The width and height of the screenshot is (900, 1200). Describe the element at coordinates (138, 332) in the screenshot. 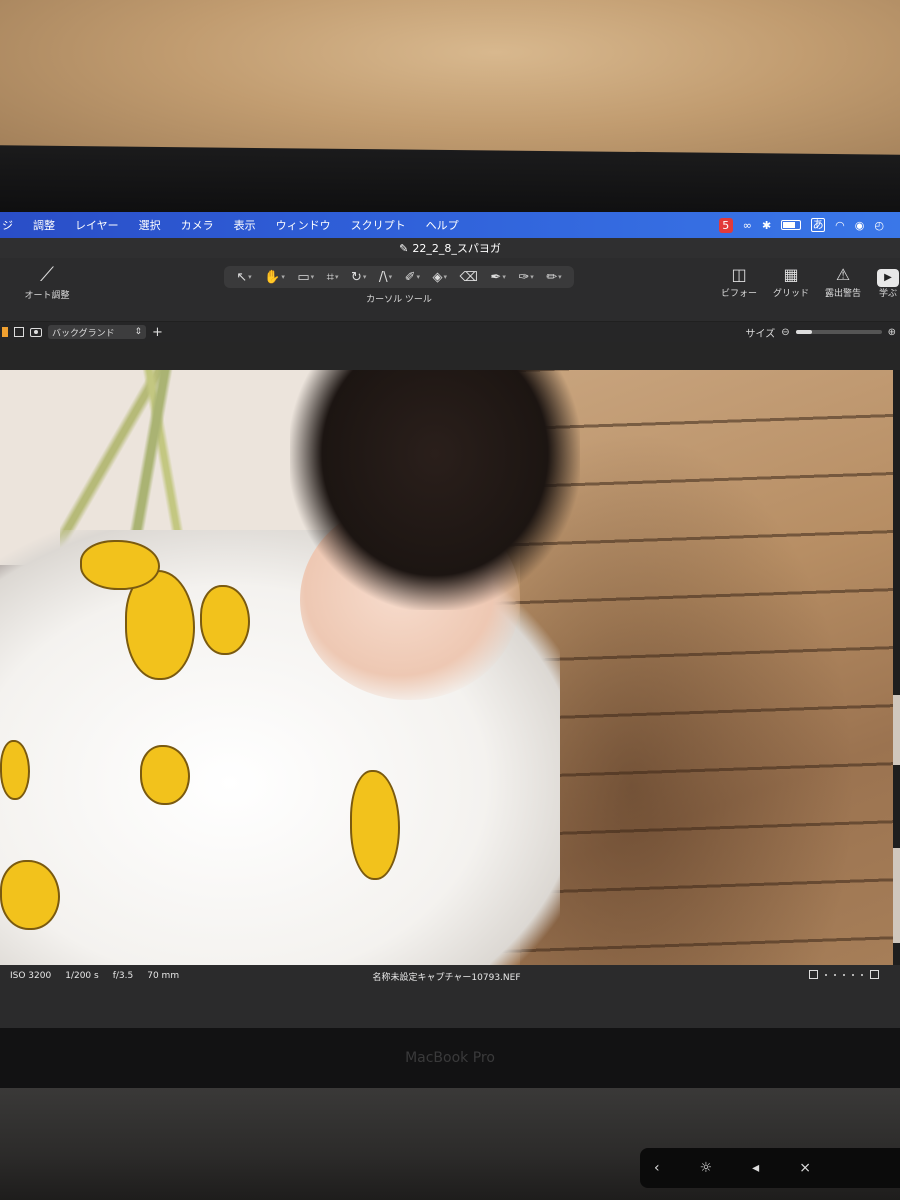

I see `updown-chevron-icon: ⇕` at that location.